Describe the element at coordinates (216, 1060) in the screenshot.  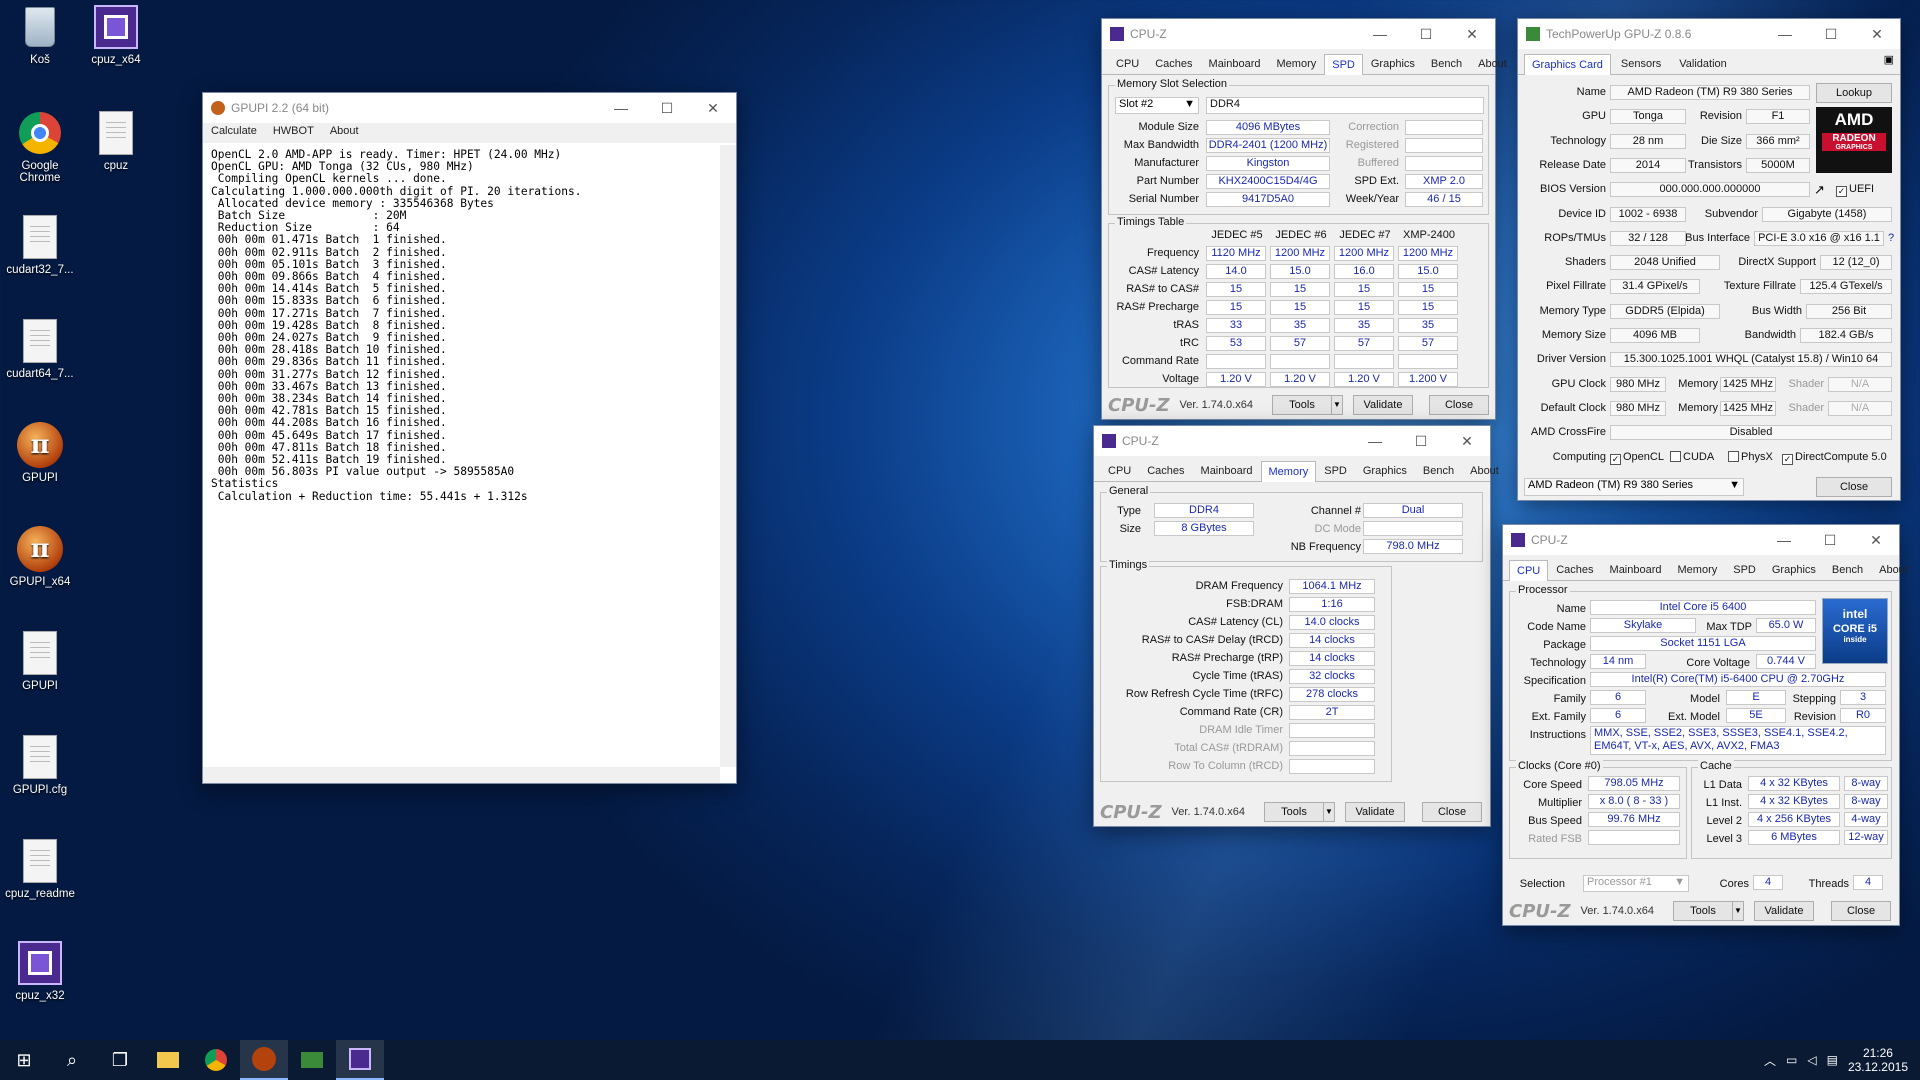
I see `chrome-icon` at that location.